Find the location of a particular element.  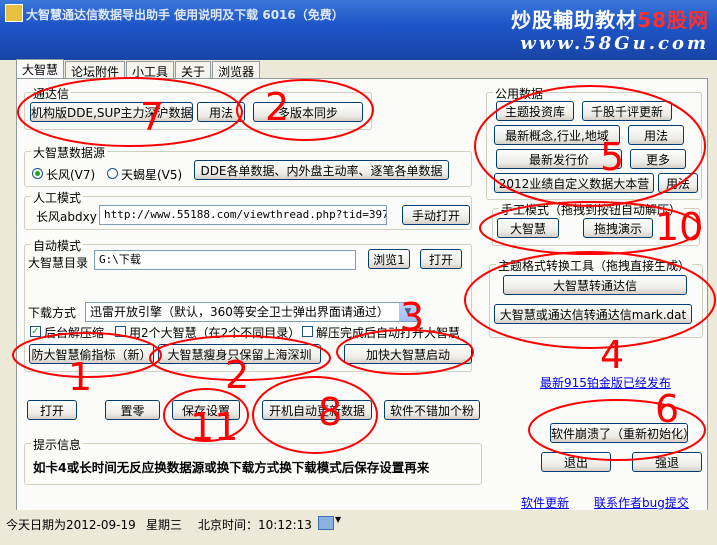

force-exit-button: 强退 is located at coordinates (667, 462).